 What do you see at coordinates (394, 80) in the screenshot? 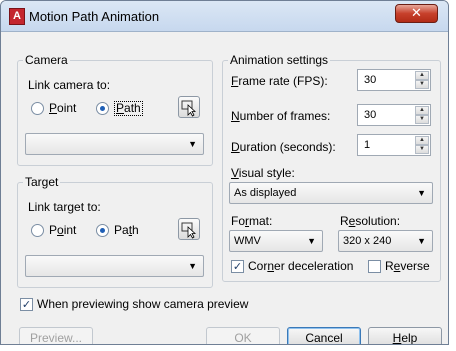
I see `frame-rate-input: 30 ▲ ▼` at bounding box center [394, 80].